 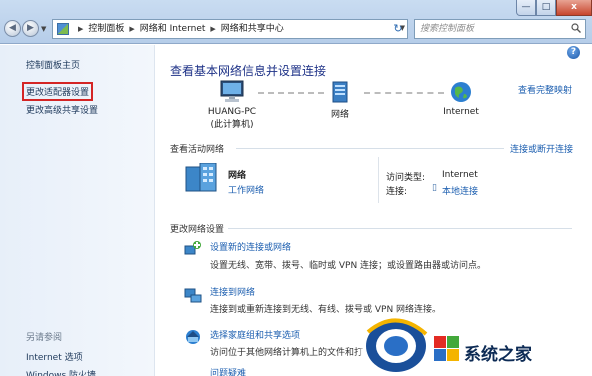 I want to click on network-building-icon, so click(x=201, y=177).